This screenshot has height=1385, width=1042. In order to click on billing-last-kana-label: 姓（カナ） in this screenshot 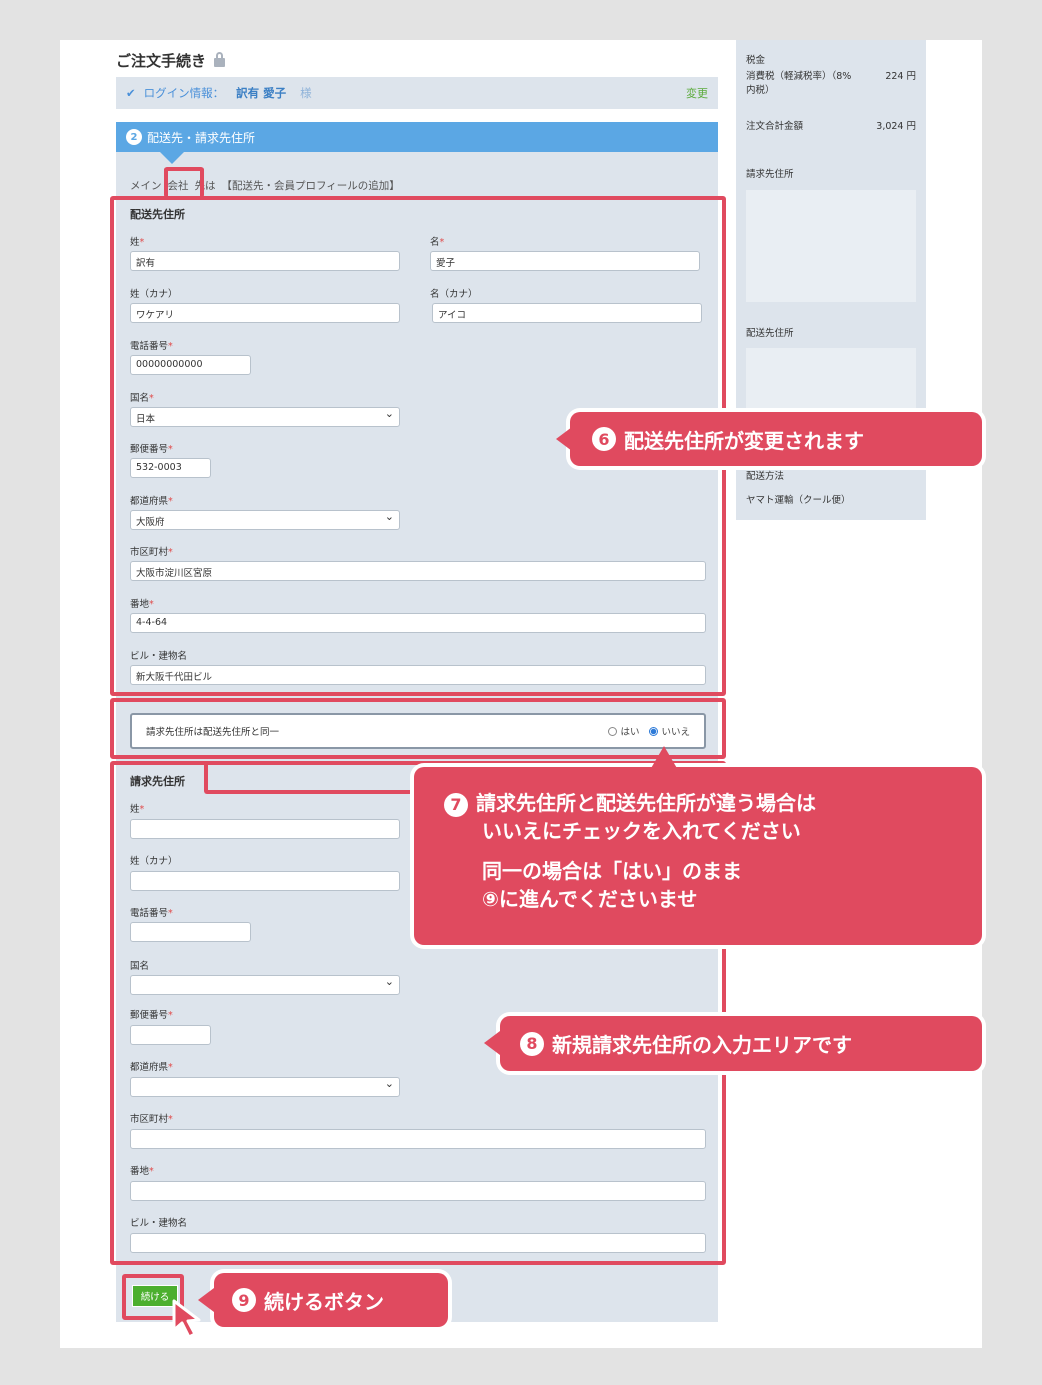, I will do `click(154, 861)`.